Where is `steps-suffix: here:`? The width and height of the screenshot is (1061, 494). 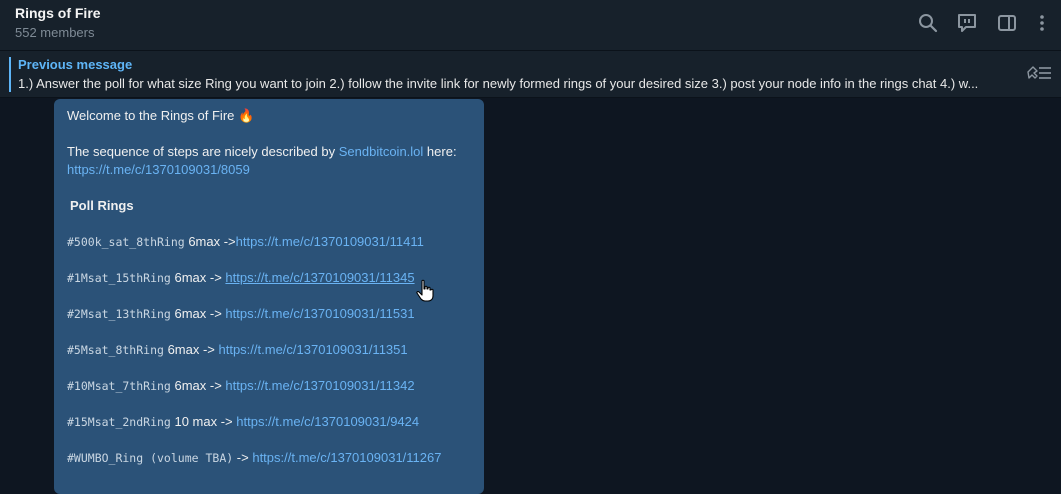 steps-suffix: here: is located at coordinates (441, 151).